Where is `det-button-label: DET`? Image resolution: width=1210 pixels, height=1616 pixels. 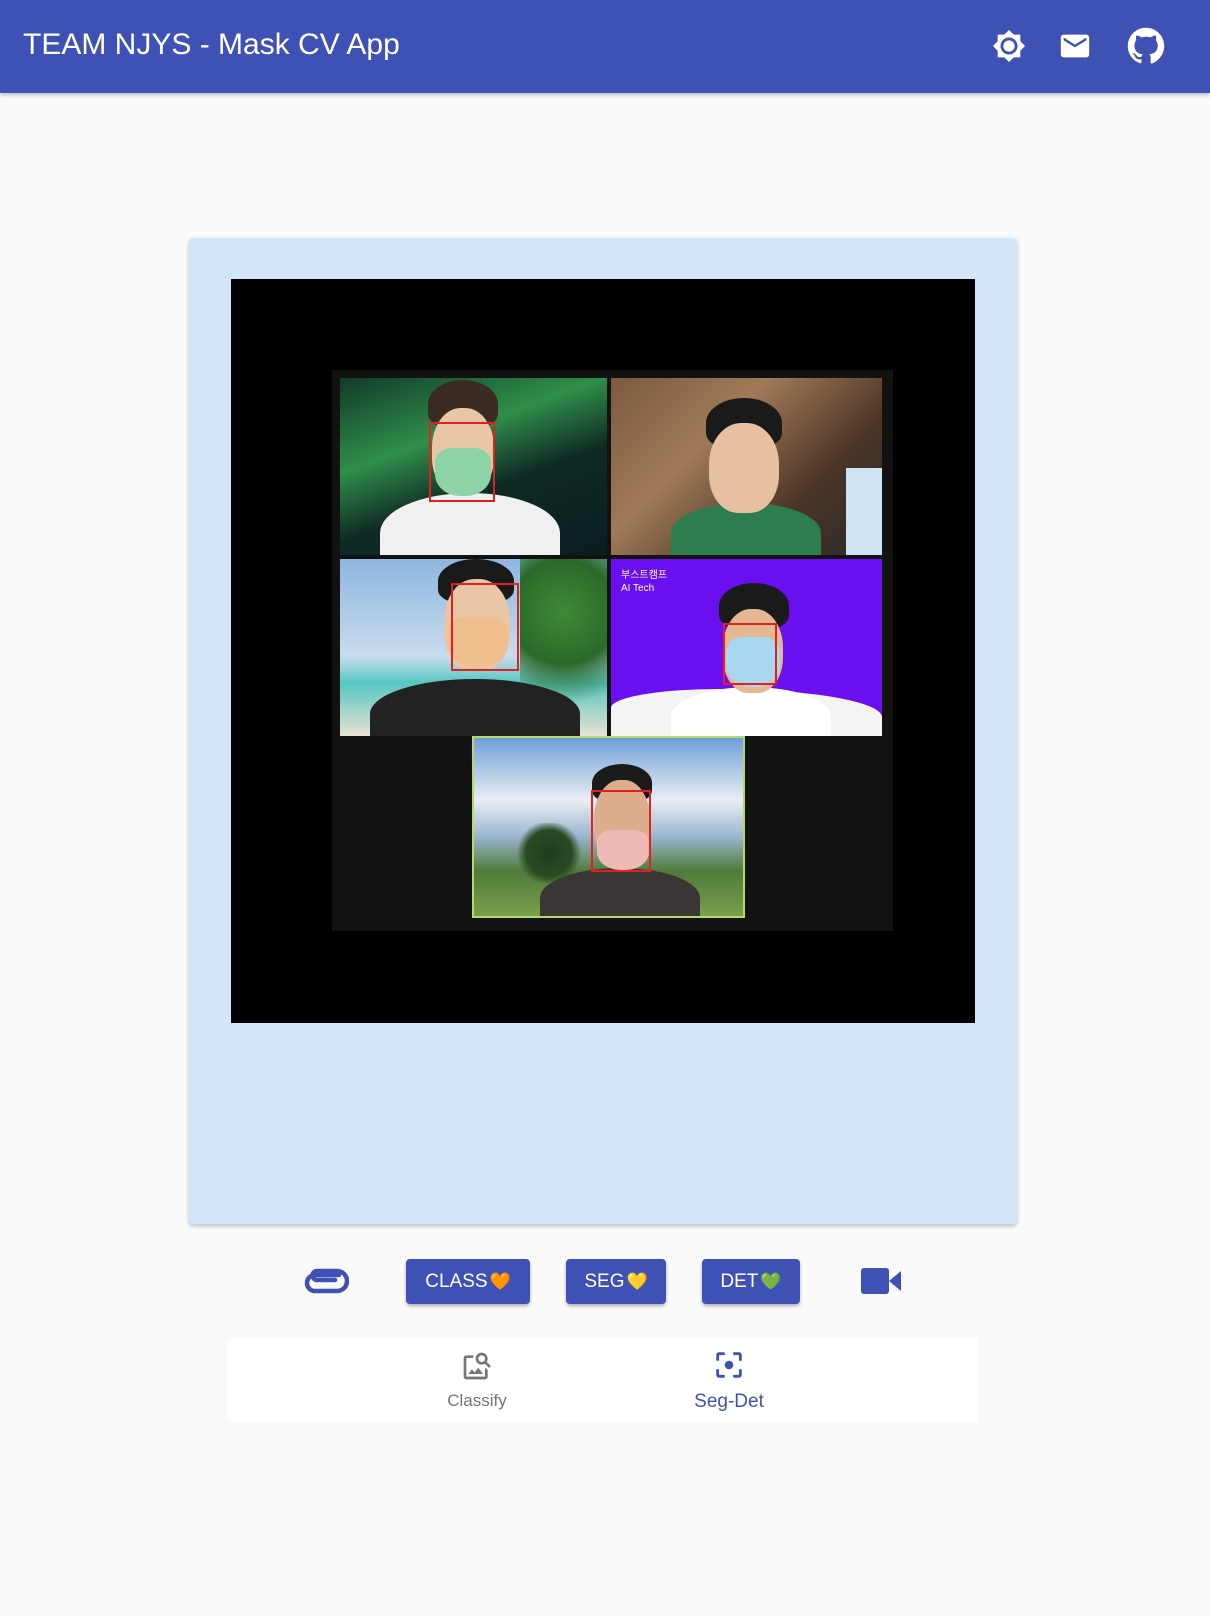 det-button-label: DET is located at coordinates (739, 1281).